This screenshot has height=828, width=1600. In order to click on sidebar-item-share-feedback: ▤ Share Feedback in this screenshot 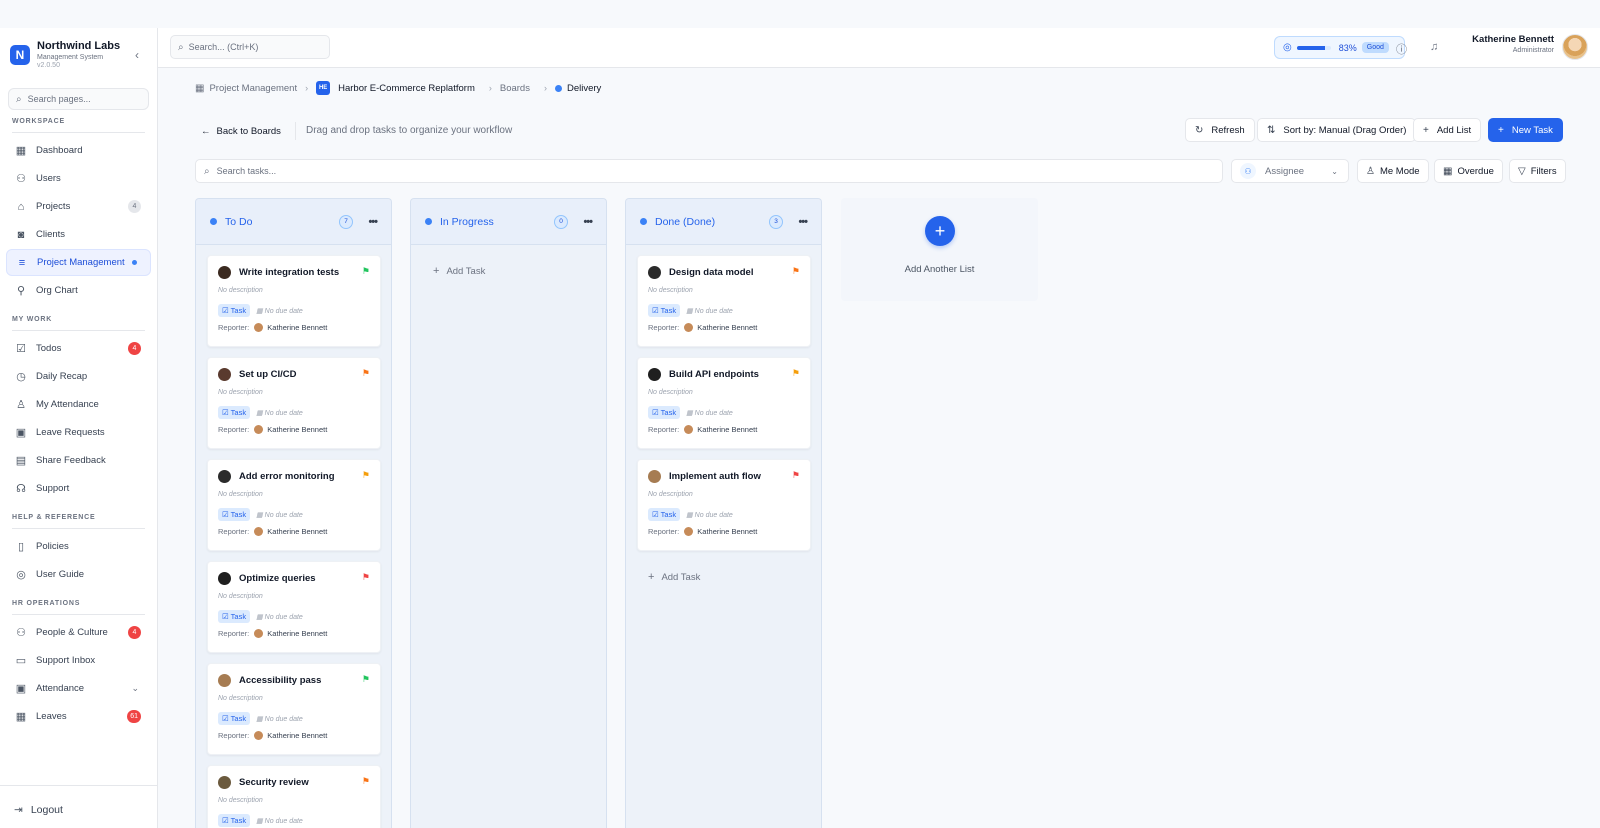, I will do `click(78, 460)`.